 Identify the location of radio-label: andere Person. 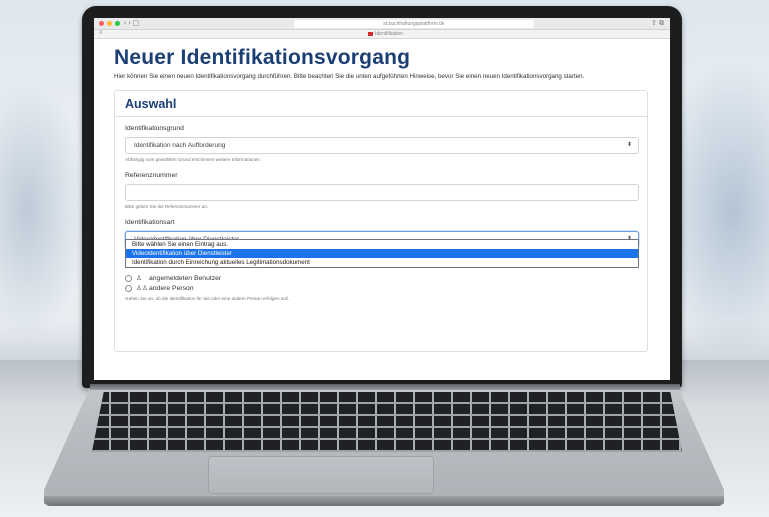
(171, 288).